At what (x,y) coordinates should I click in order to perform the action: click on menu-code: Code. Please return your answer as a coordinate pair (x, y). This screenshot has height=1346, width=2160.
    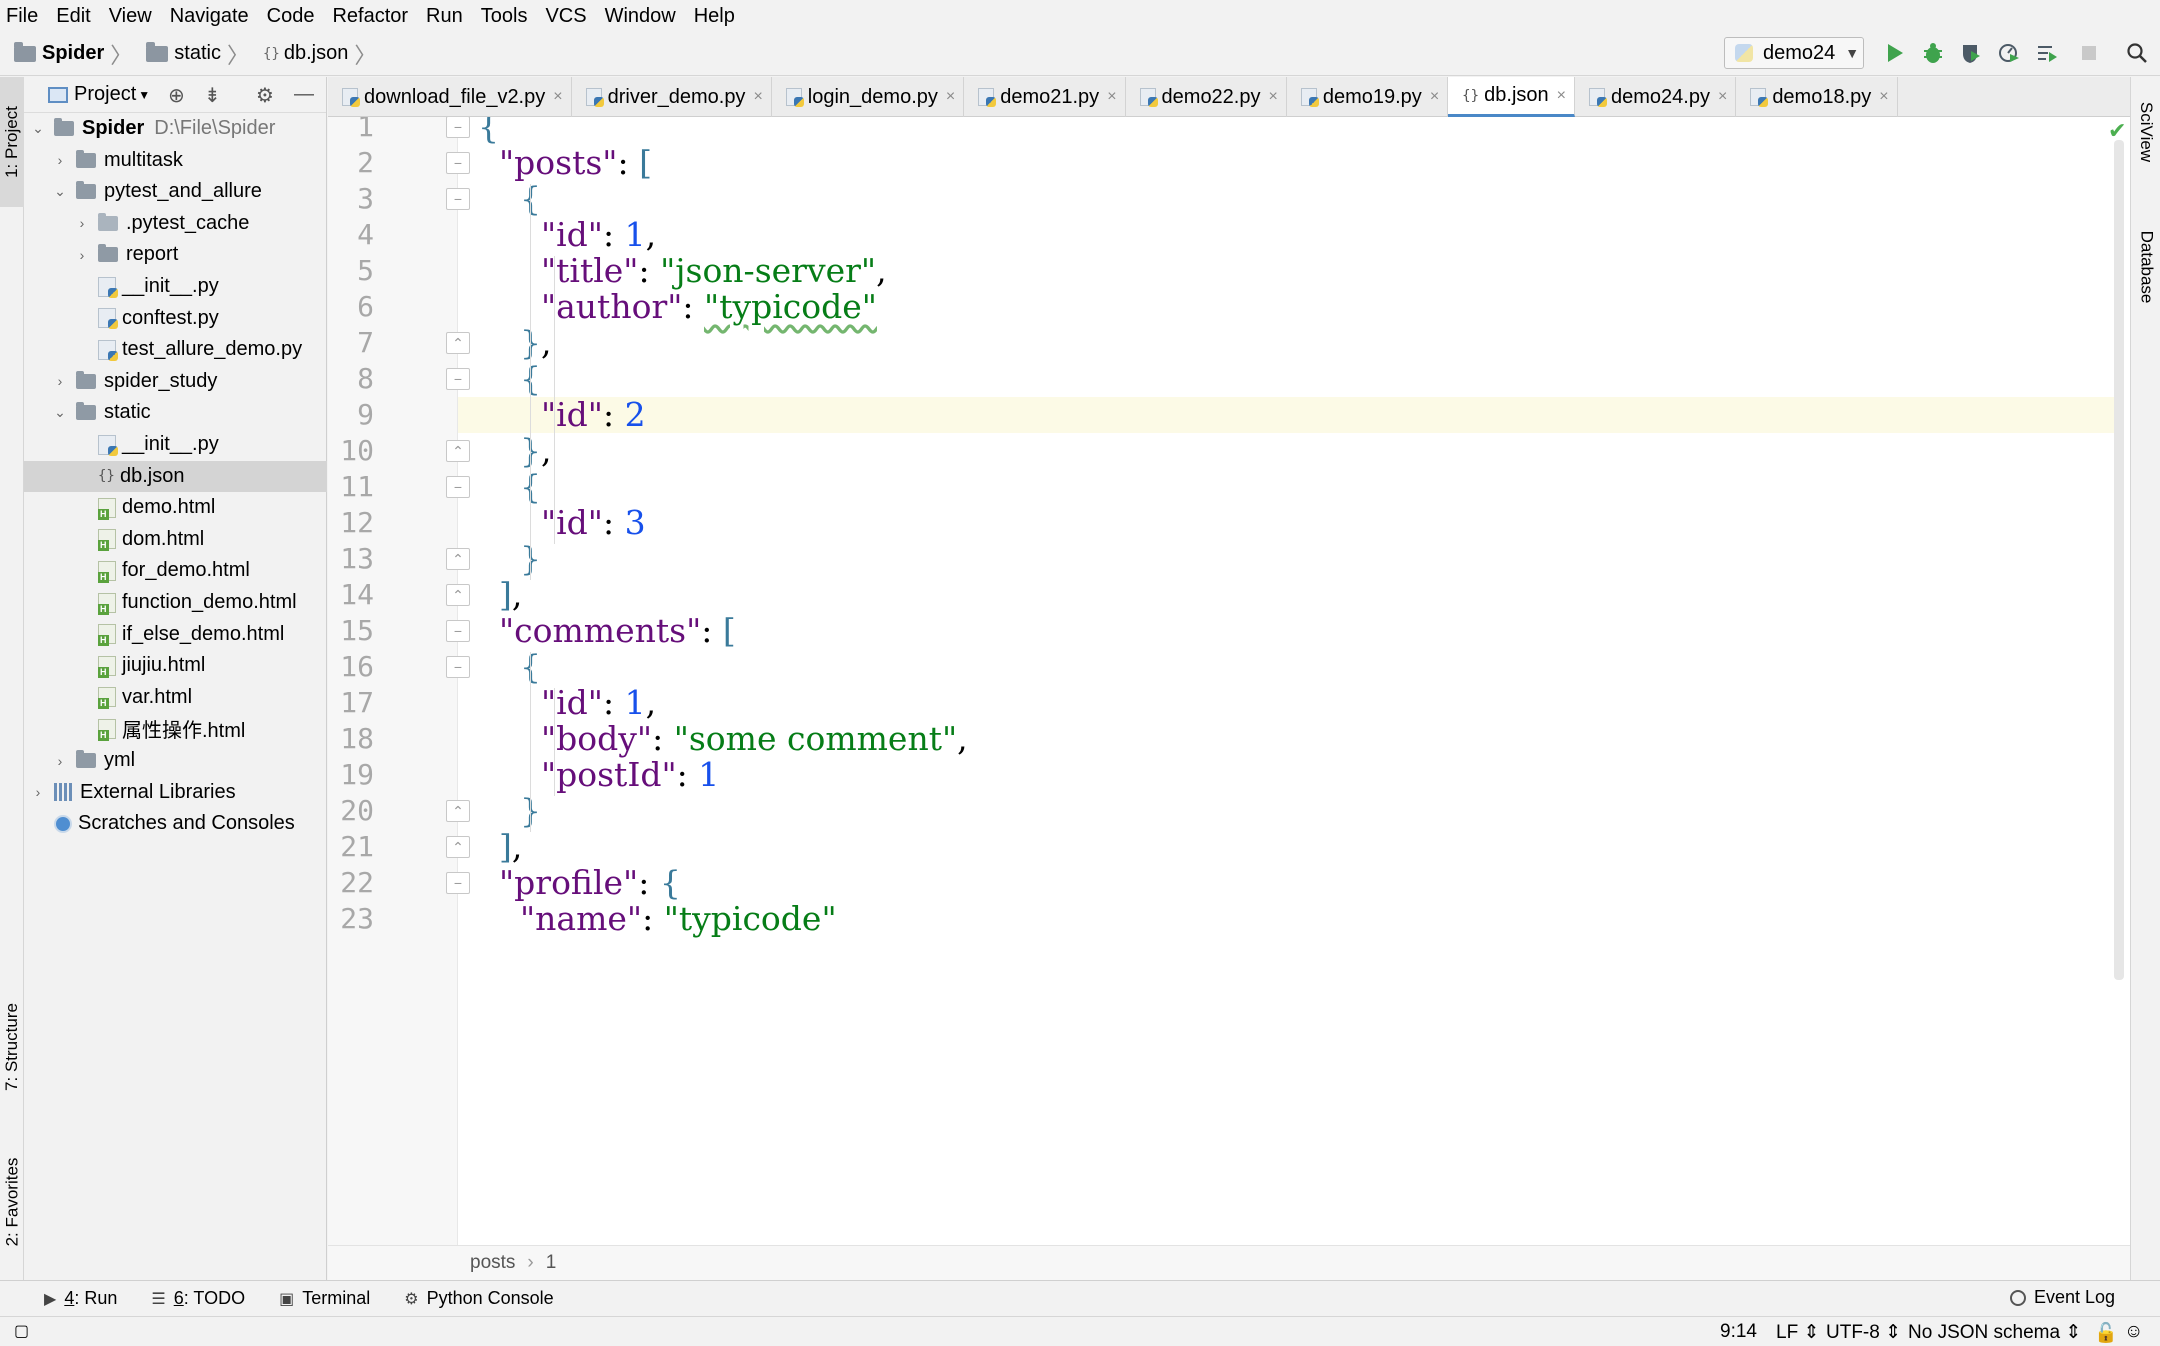
    Looking at the image, I should click on (291, 16).